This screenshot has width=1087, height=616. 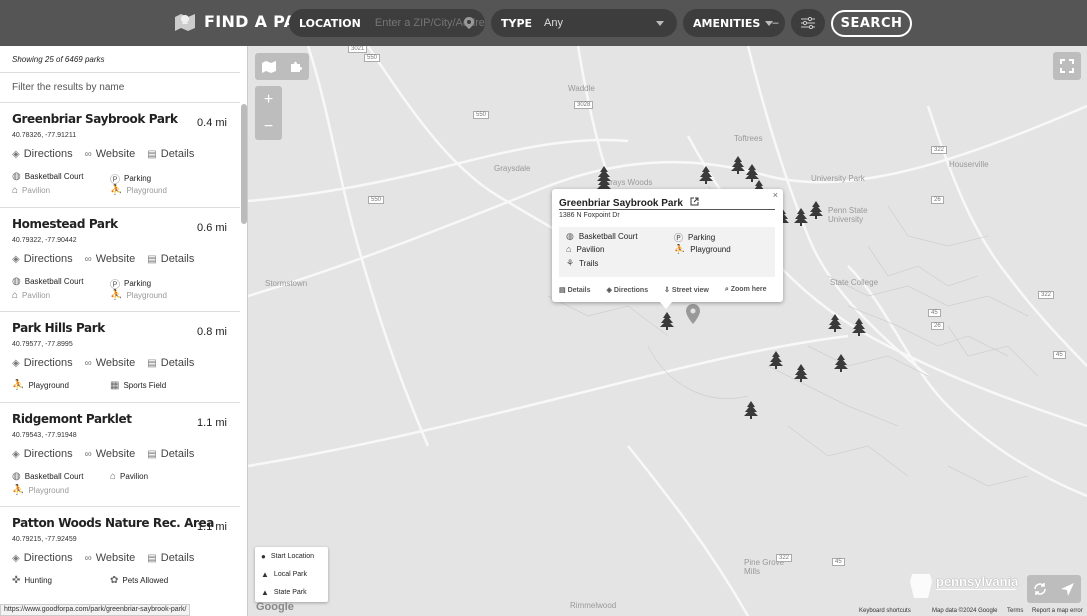 What do you see at coordinates (177, 454) in the screenshot?
I see `details-label: Details` at bounding box center [177, 454].